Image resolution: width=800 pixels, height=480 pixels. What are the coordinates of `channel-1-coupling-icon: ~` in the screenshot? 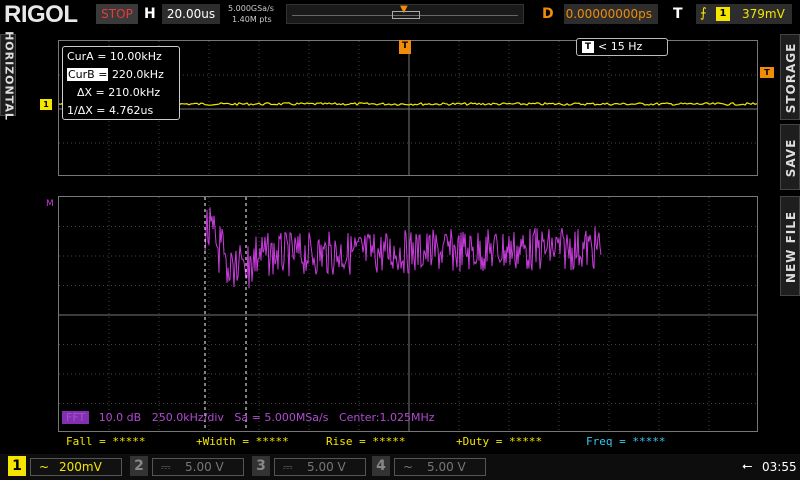 It's located at (44, 467).